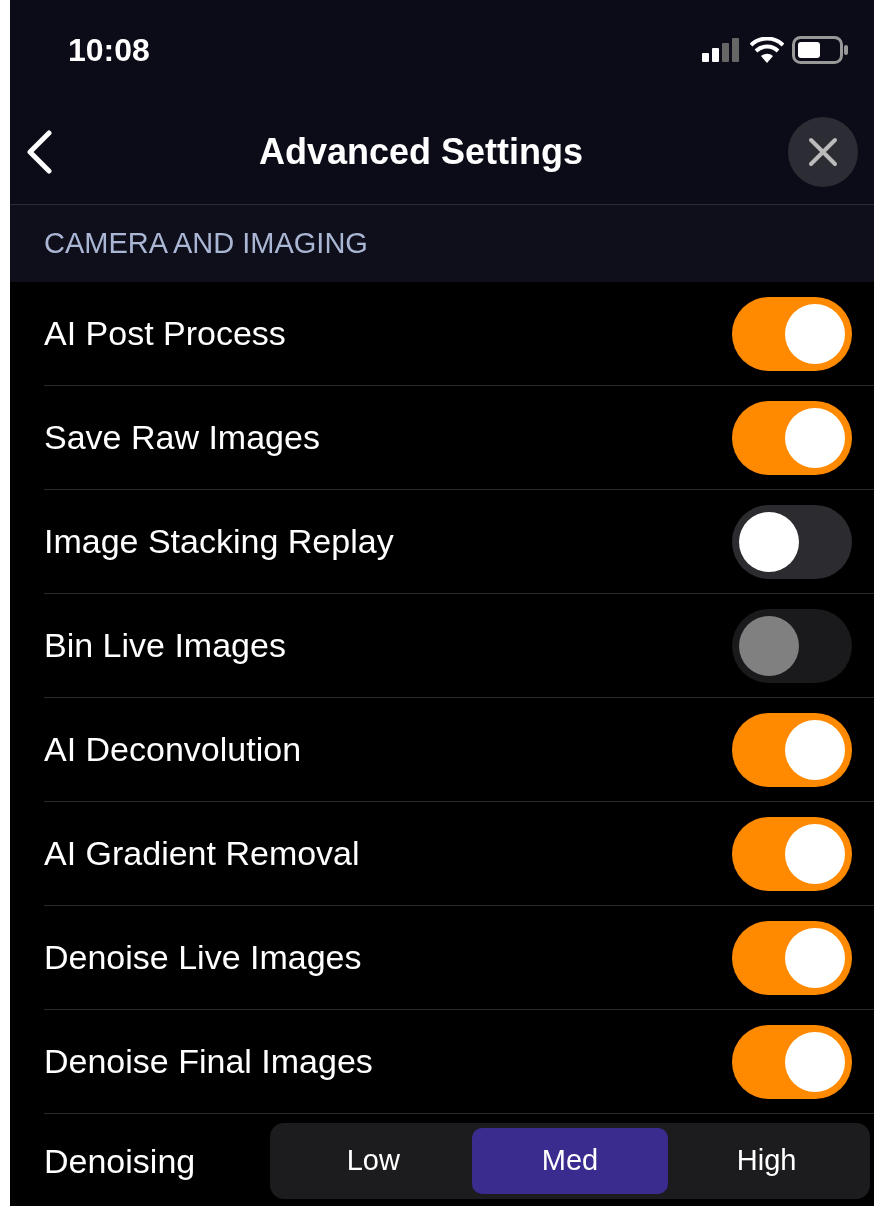 This screenshot has width=874, height=1206. What do you see at coordinates (722, 50) in the screenshot?
I see `signal-icon` at bounding box center [722, 50].